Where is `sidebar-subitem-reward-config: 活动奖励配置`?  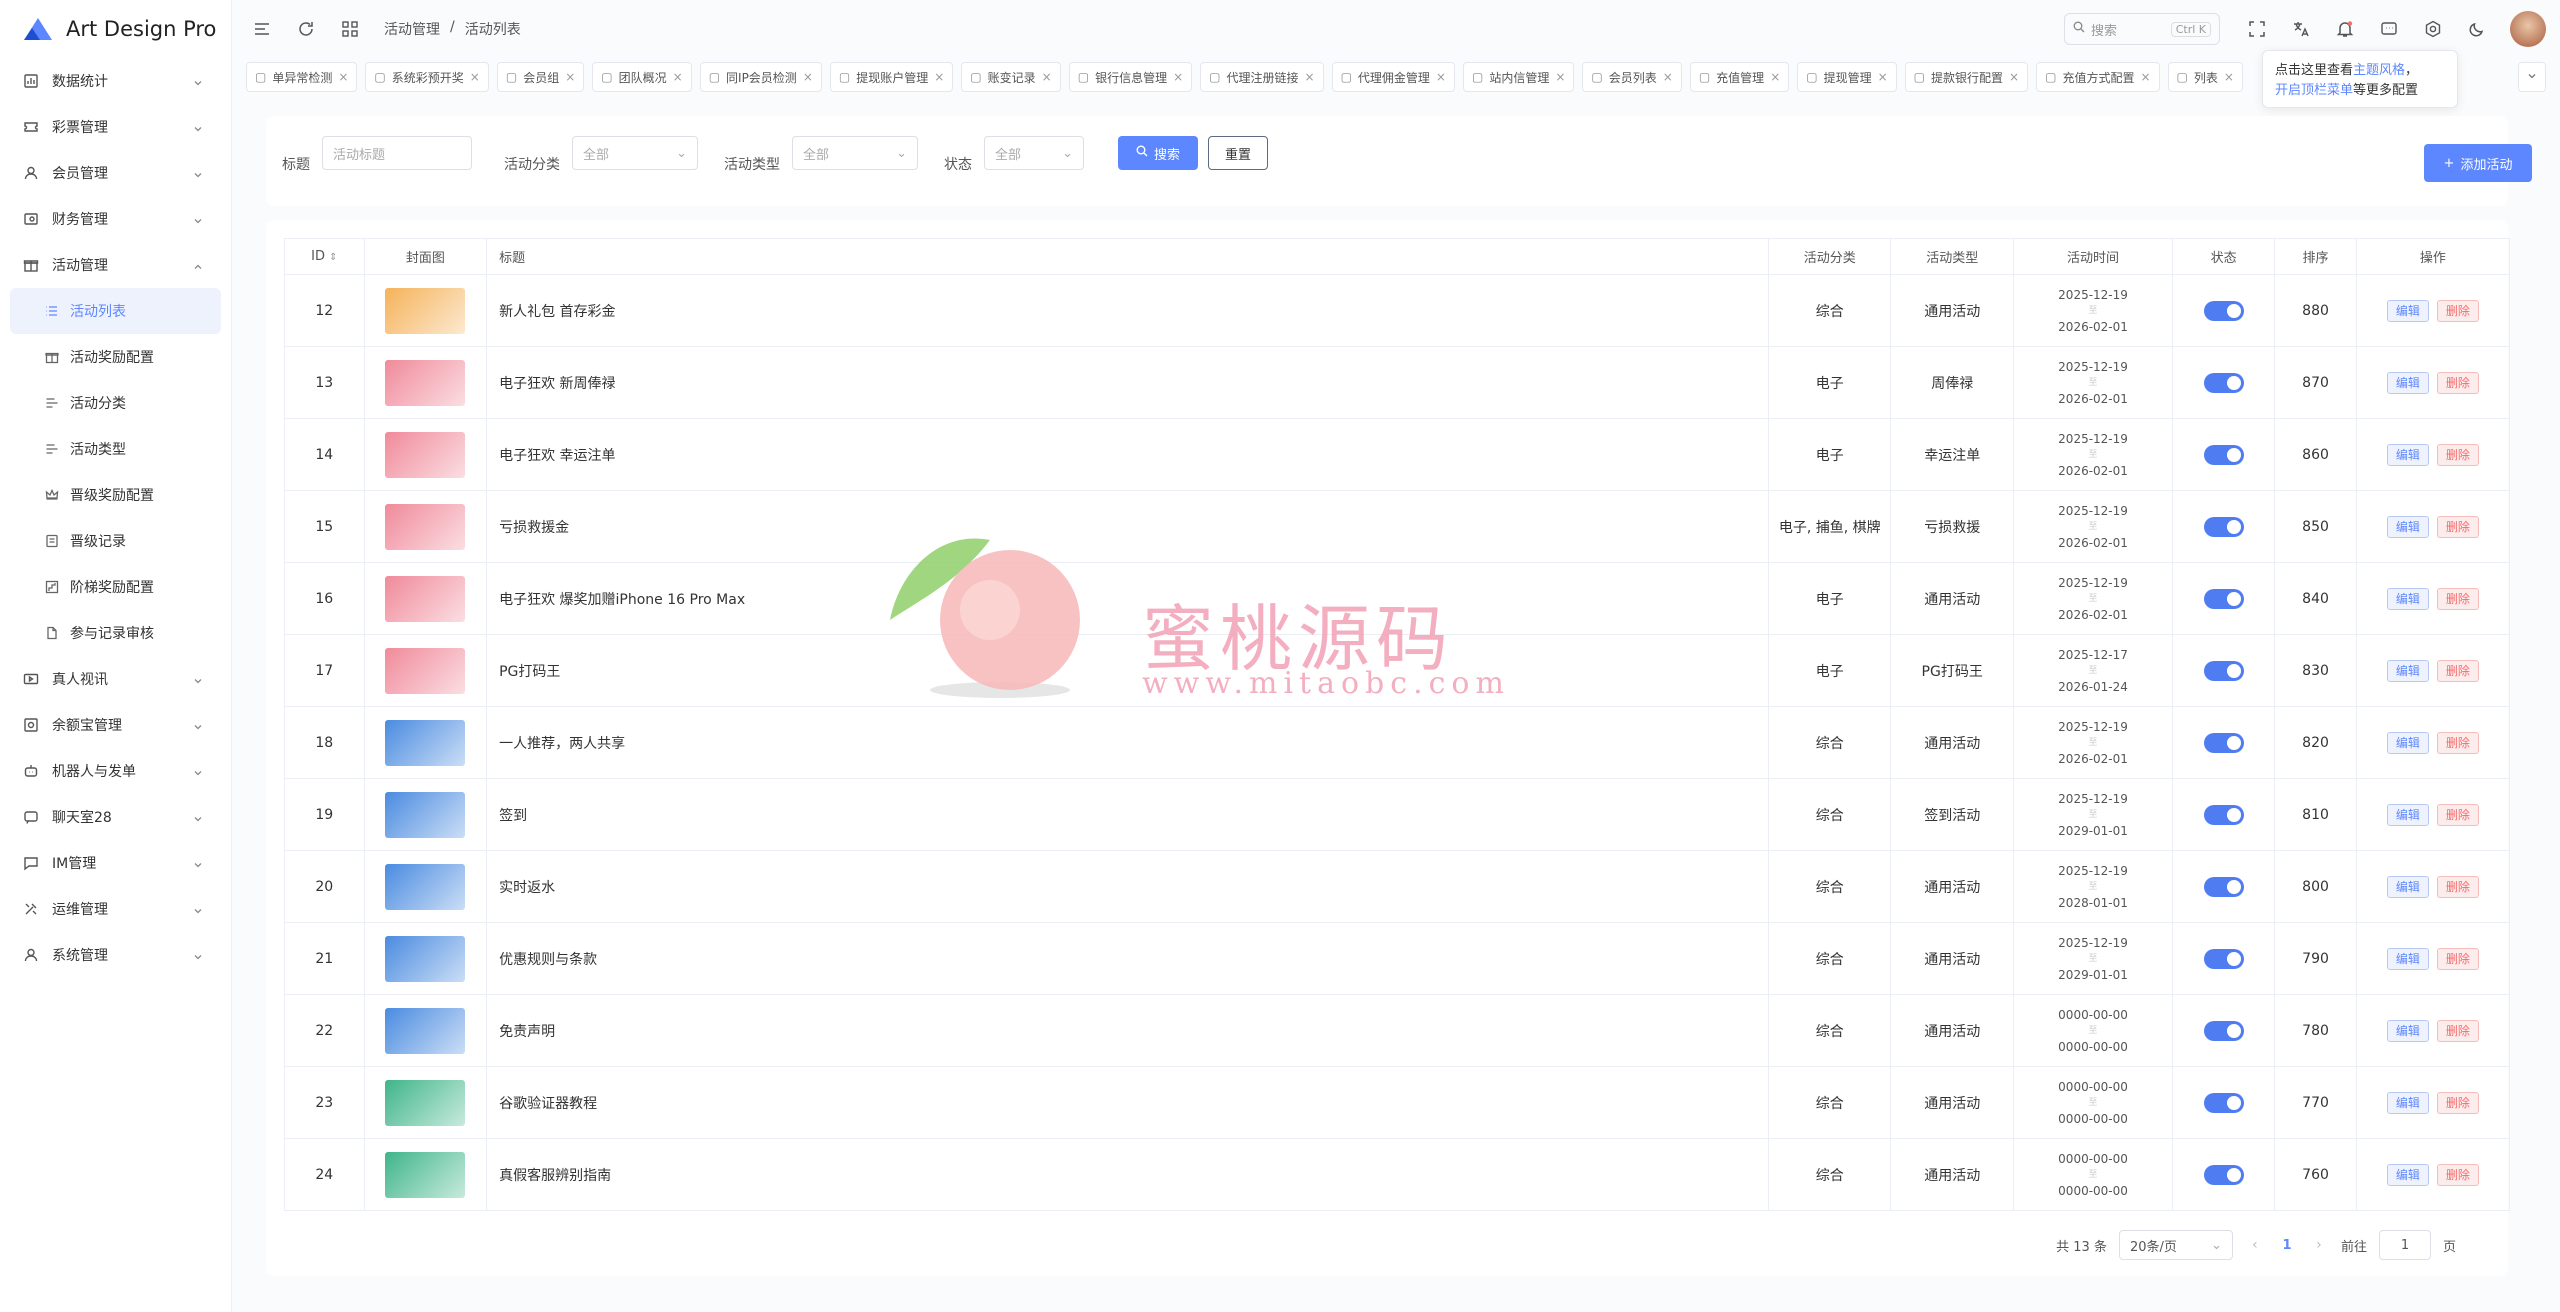
sidebar-subitem-reward-config: 活动奖励配置 is located at coordinates (115, 357).